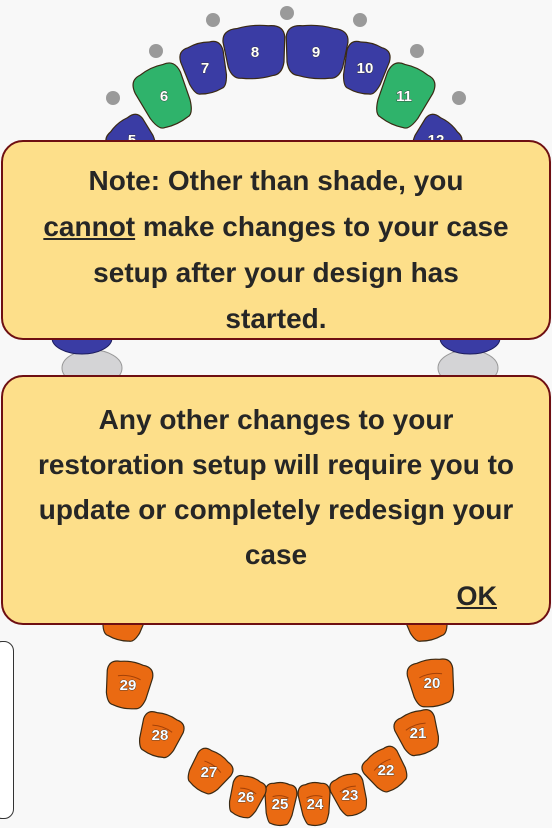 Image resolution: width=552 pixels, height=828 pixels. What do you see at coordinates (386, 770) in the screenshot?
I see `tooth-number-label: 22` at bounding box center [386, 770].